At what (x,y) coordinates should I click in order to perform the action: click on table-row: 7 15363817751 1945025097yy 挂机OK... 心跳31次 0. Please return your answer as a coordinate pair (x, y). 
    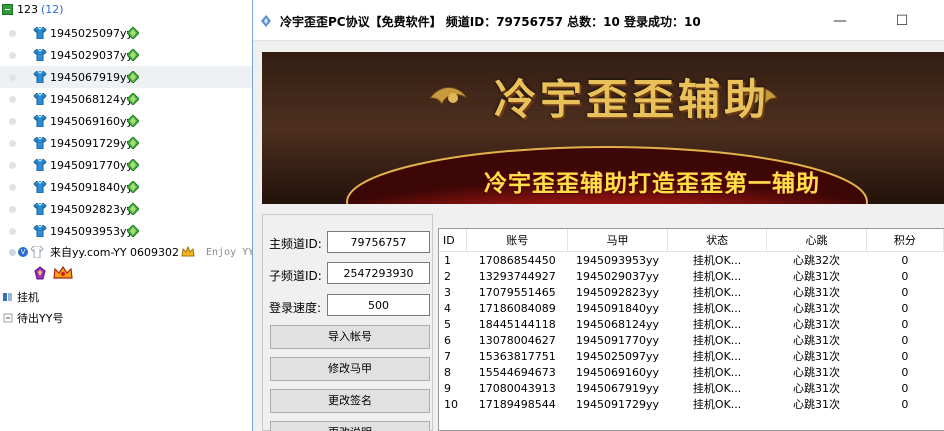
    Looking at the image, I should click on (691, 356).